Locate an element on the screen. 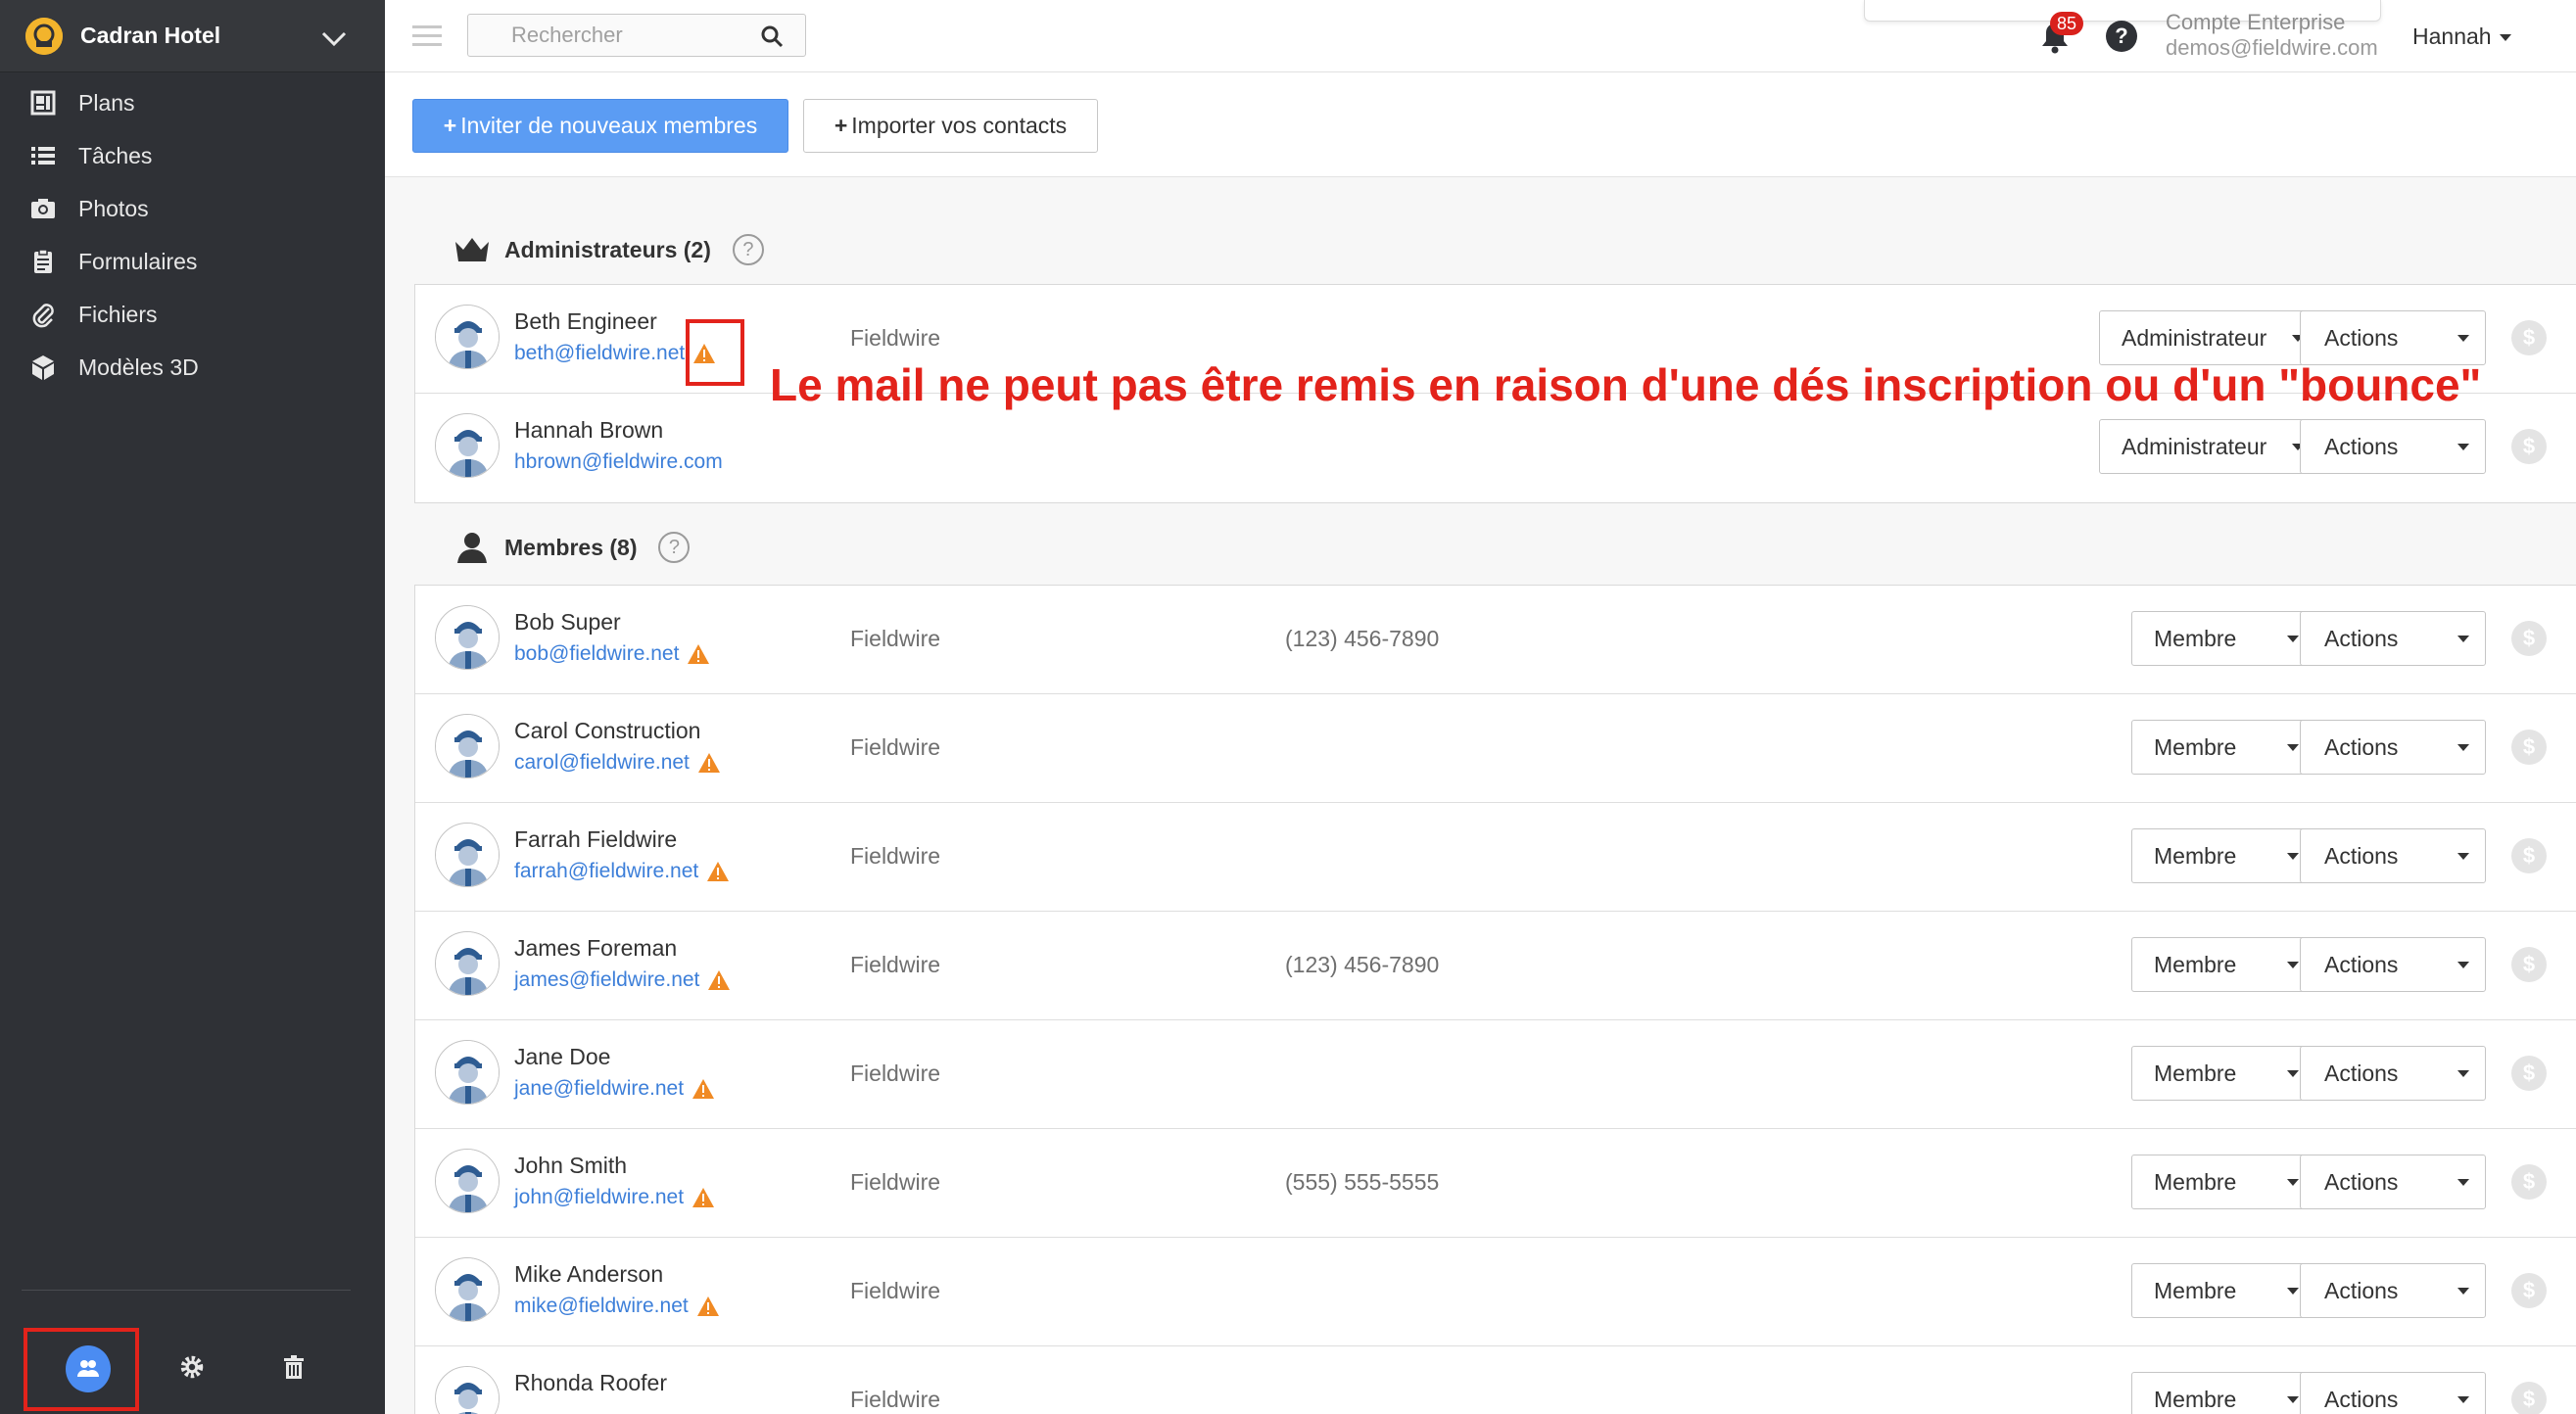 The height and width of the screenshot is (1414, 2576). member-name: James Foreman is located at coordinates (596, 948).